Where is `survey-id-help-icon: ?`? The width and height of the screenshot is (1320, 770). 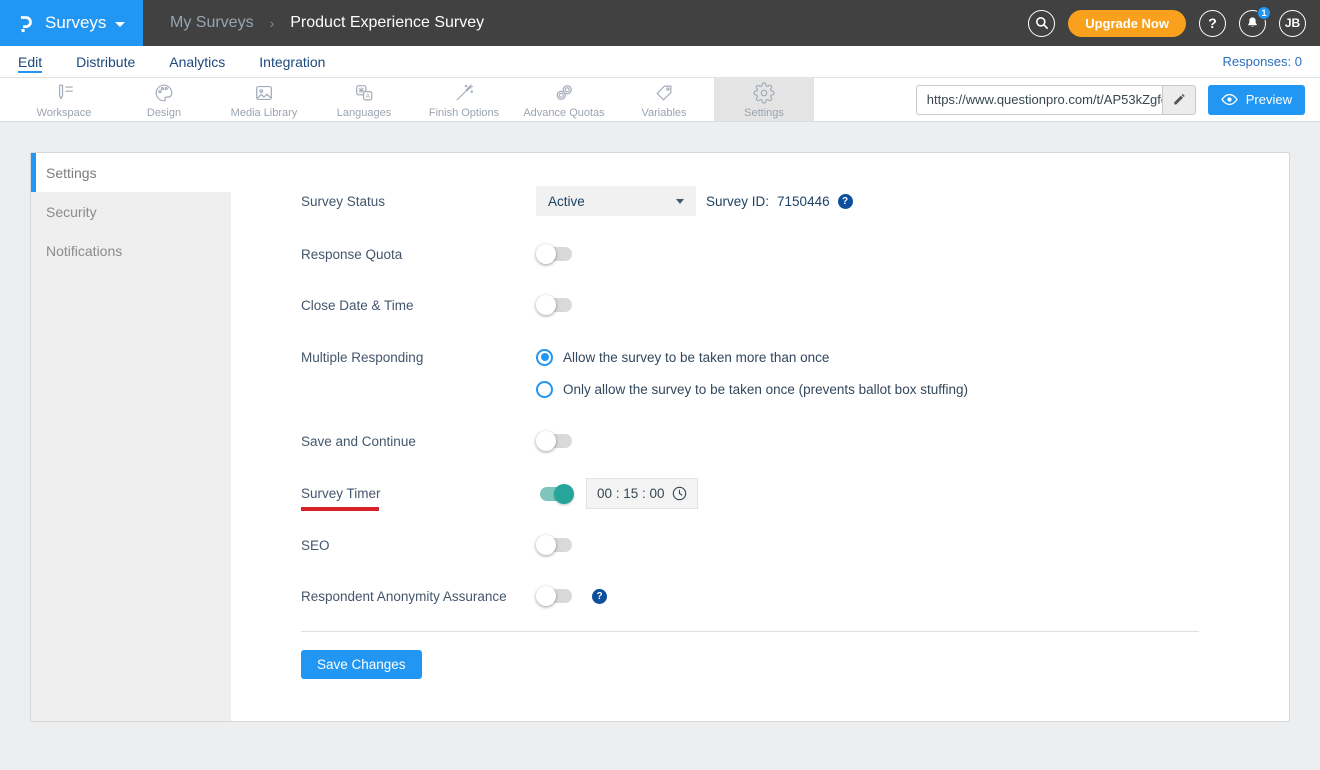 survey-id-help-icon: ? is located at coordinates (845, 201).